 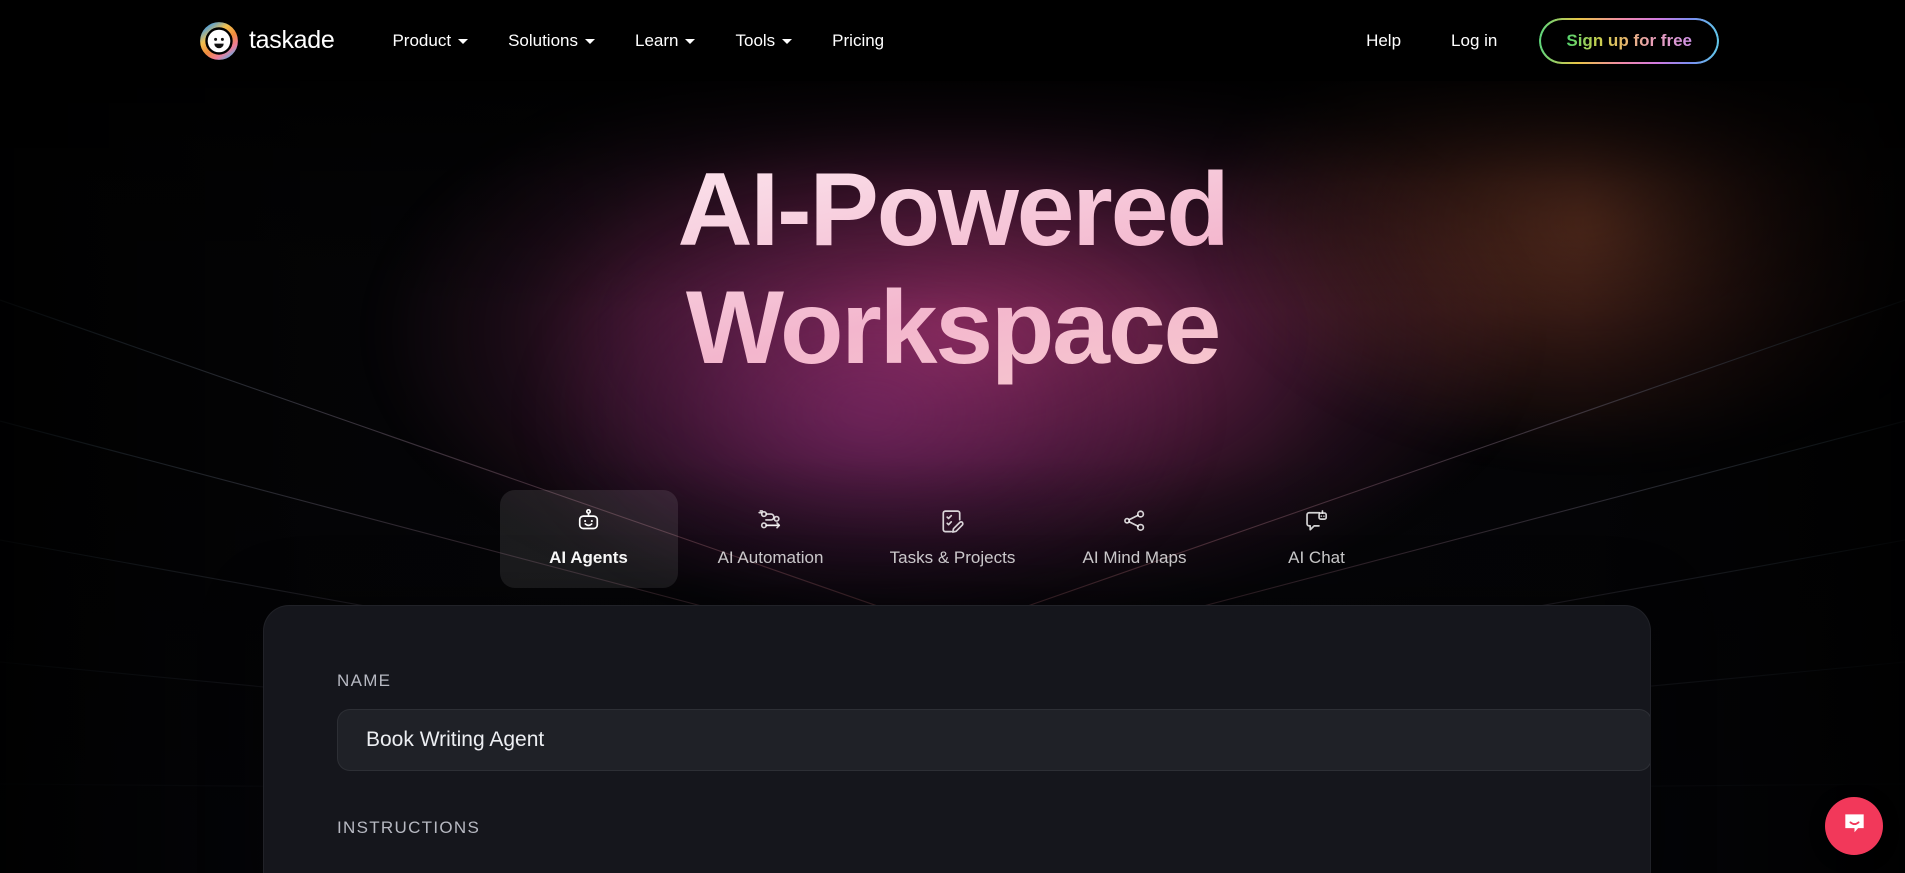 I want to click on nav-item-label: Pricing, so click(x=858, y=40).